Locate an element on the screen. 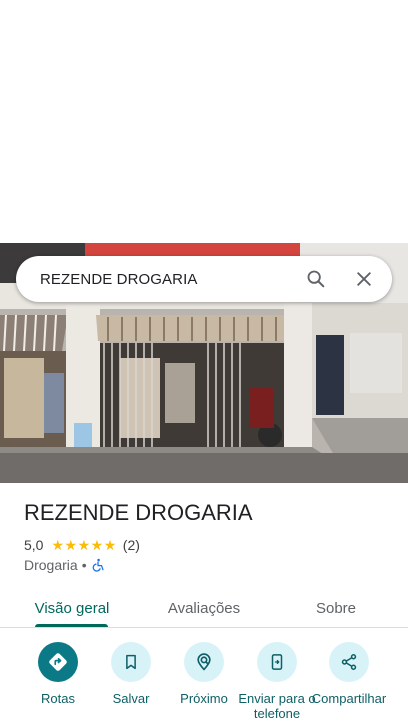  directions-button: Rotas is located at coordinates (58, 674).